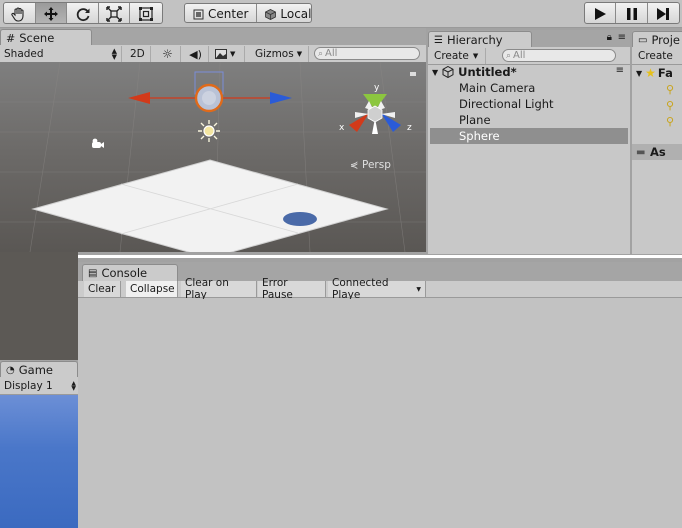 The image size is (682, 528). I want to click on console-error-pause-label: Error Pause, so click(277, 289).